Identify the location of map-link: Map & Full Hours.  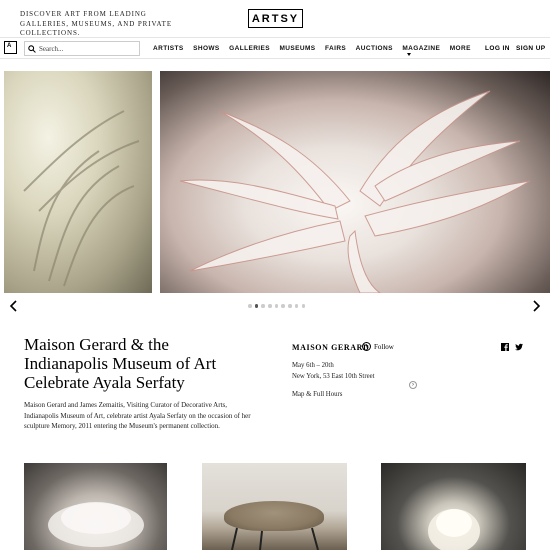
(317, 394).